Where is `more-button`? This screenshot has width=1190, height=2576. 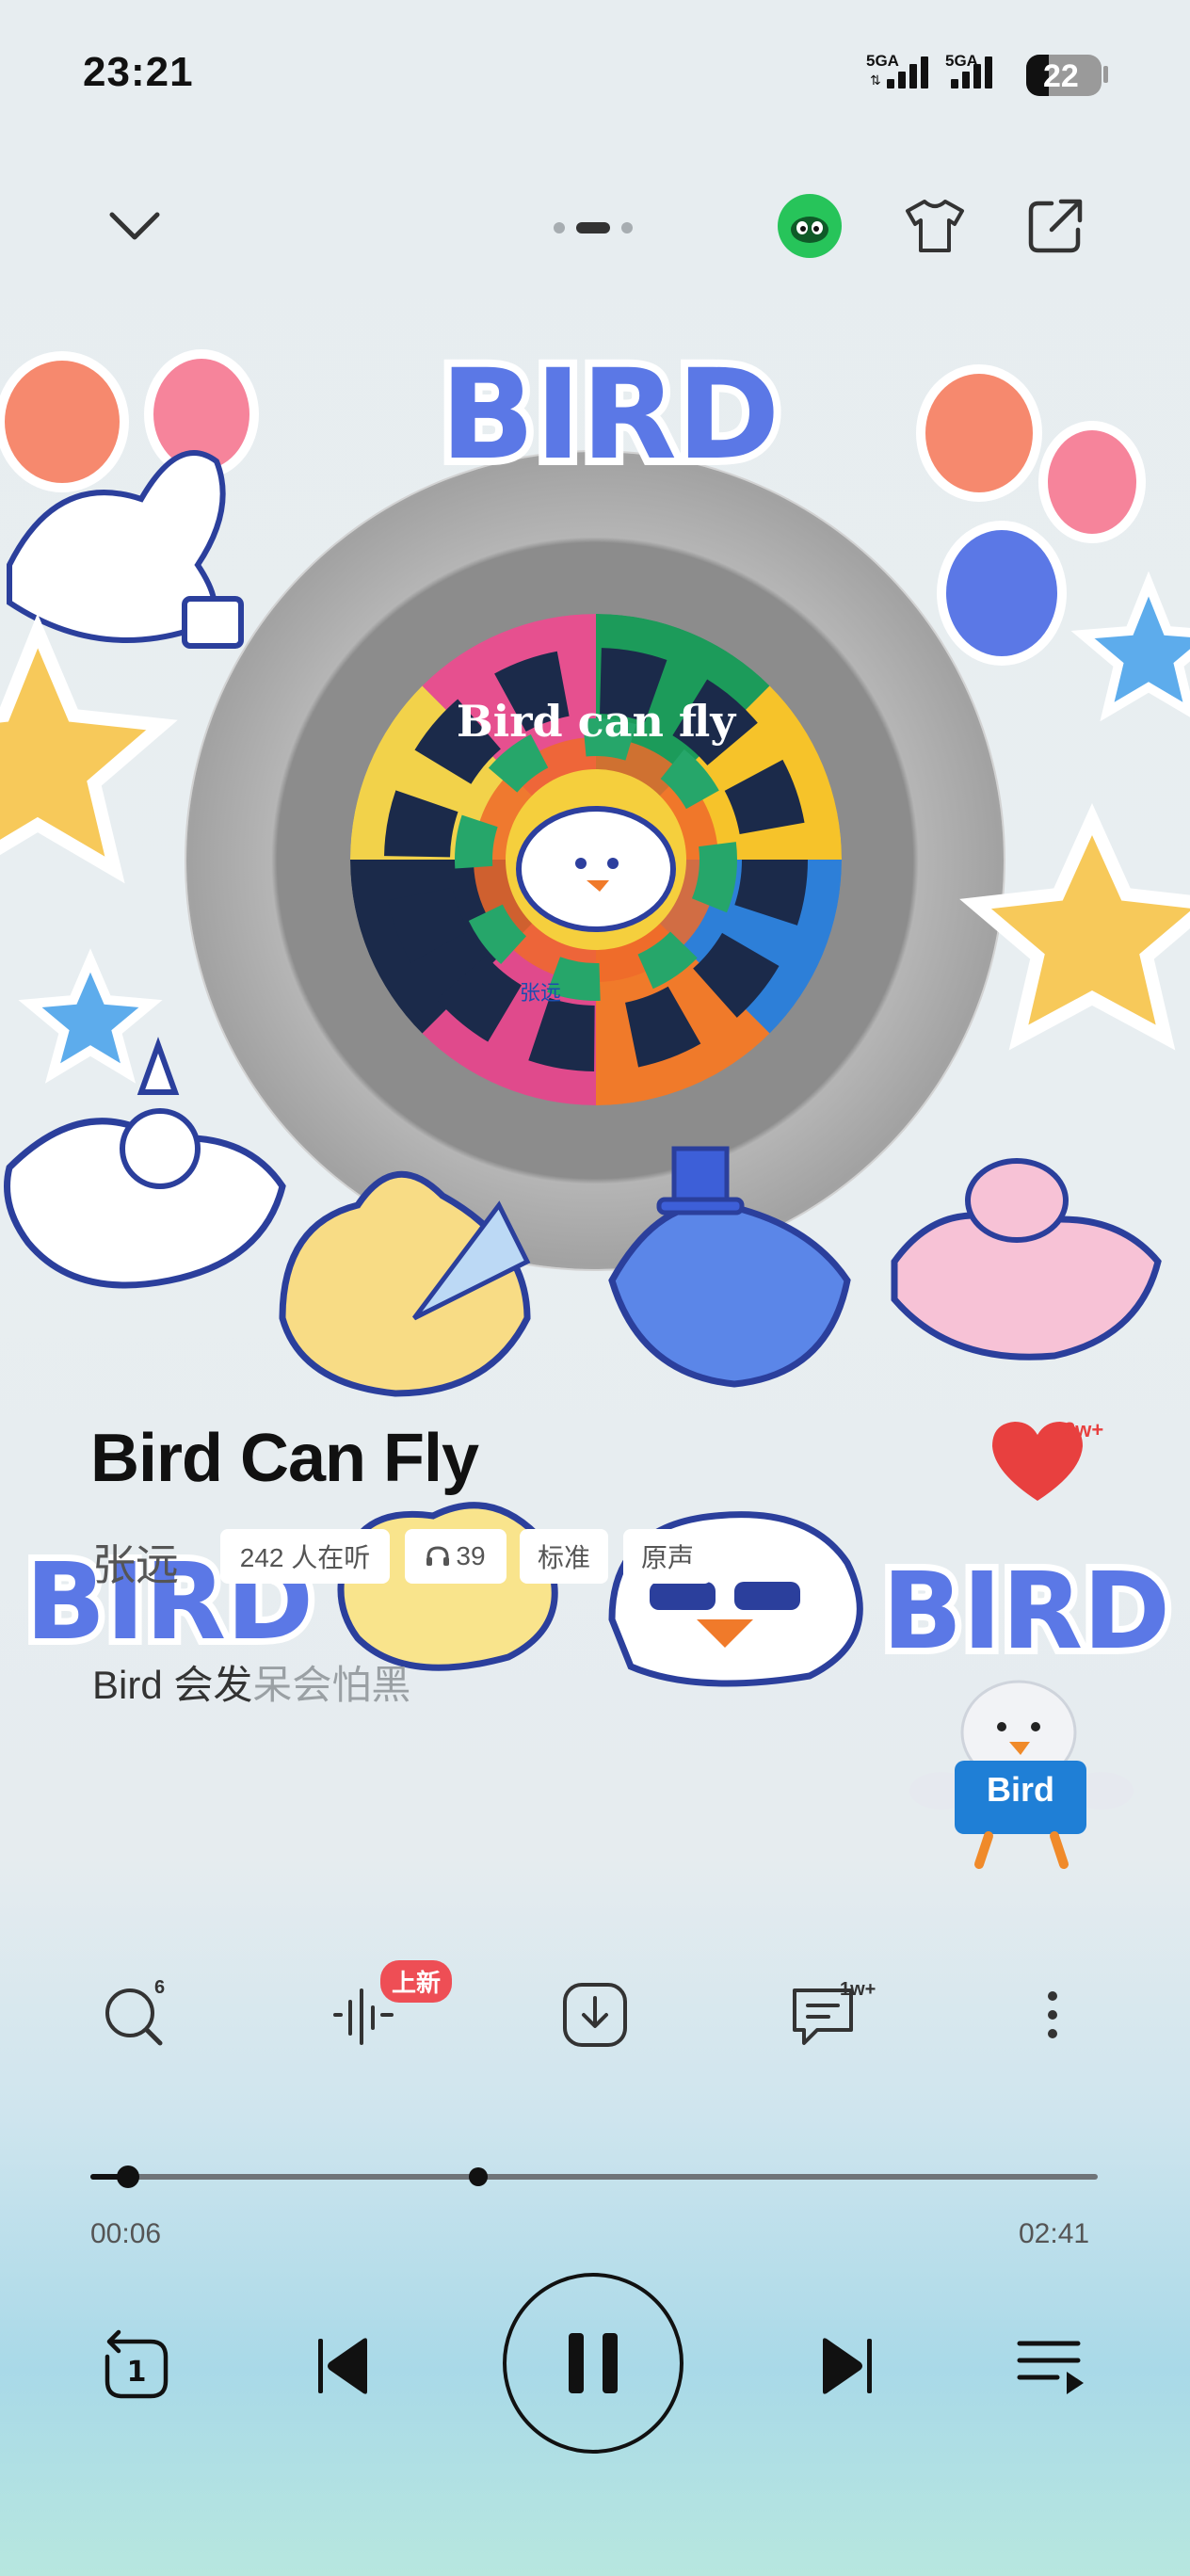 more-button is located at coordinates (1052, 2015).